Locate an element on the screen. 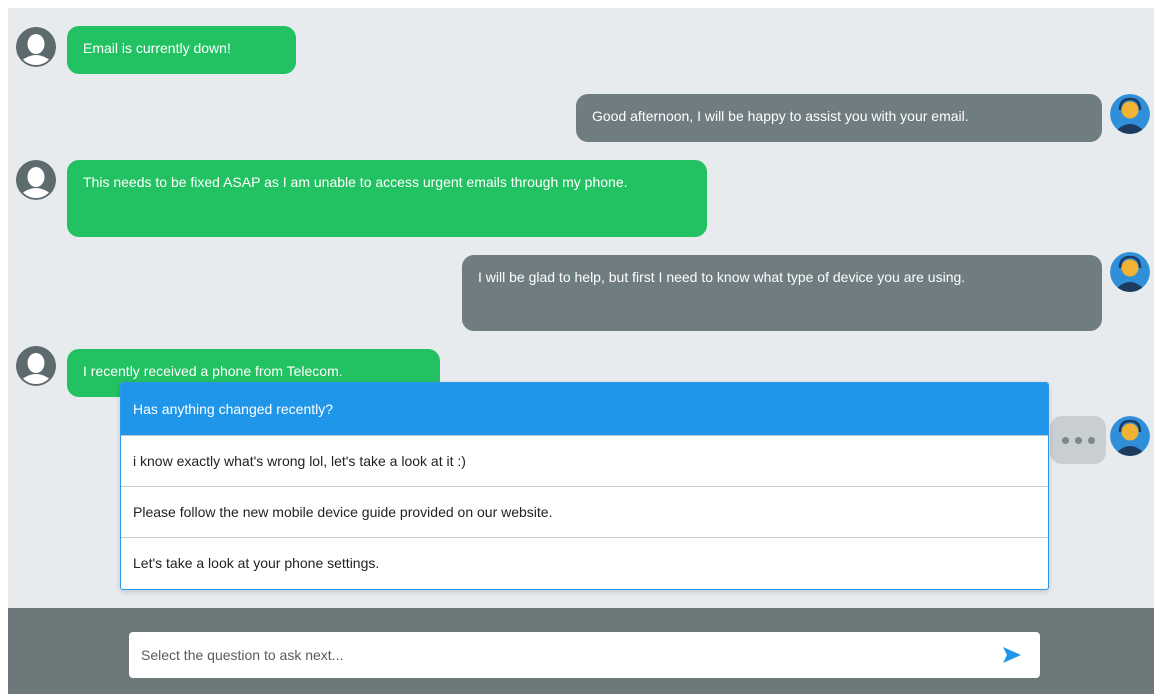  composer-input-wrapper is located at coordinates (584, 655).